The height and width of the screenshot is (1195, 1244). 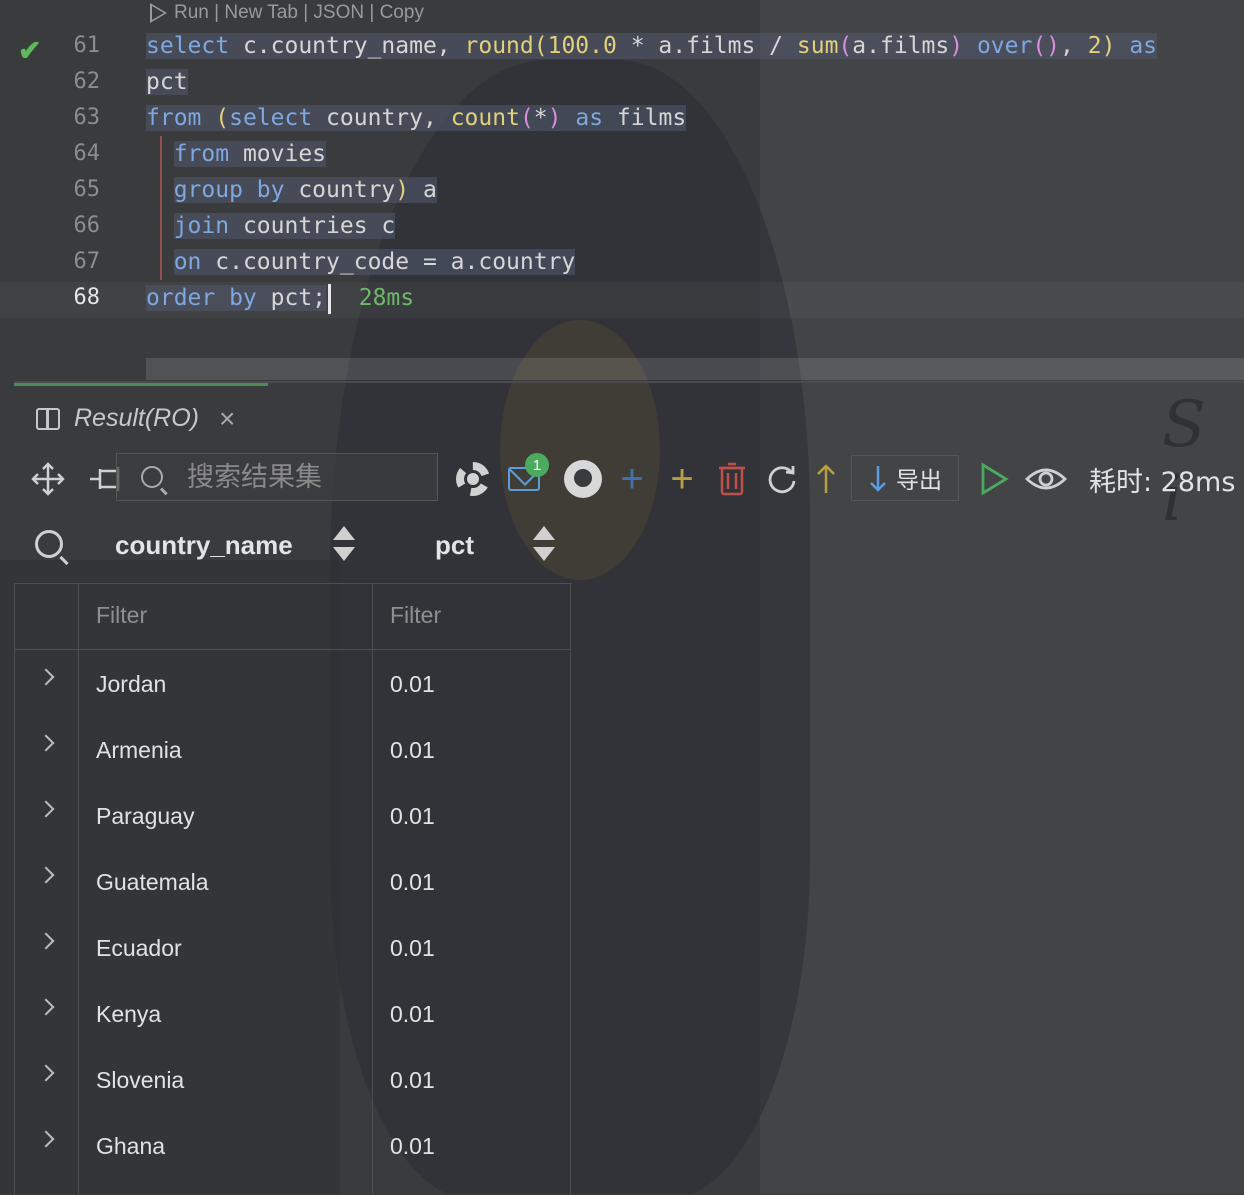 I want to click on arrow-up-icon, so click(x=826, y=478).